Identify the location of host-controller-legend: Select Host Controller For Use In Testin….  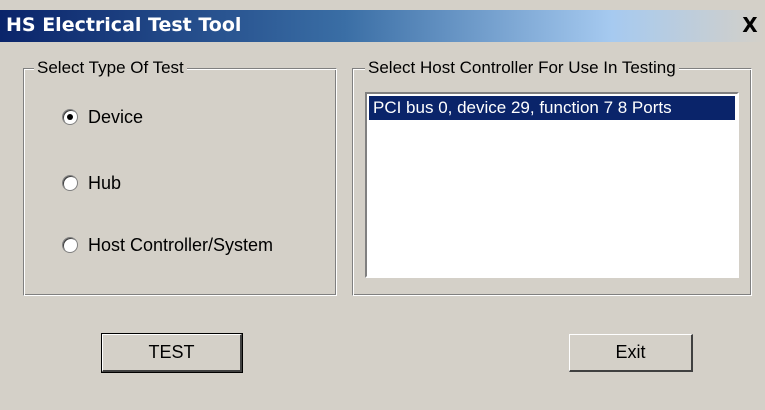
(522, 68).